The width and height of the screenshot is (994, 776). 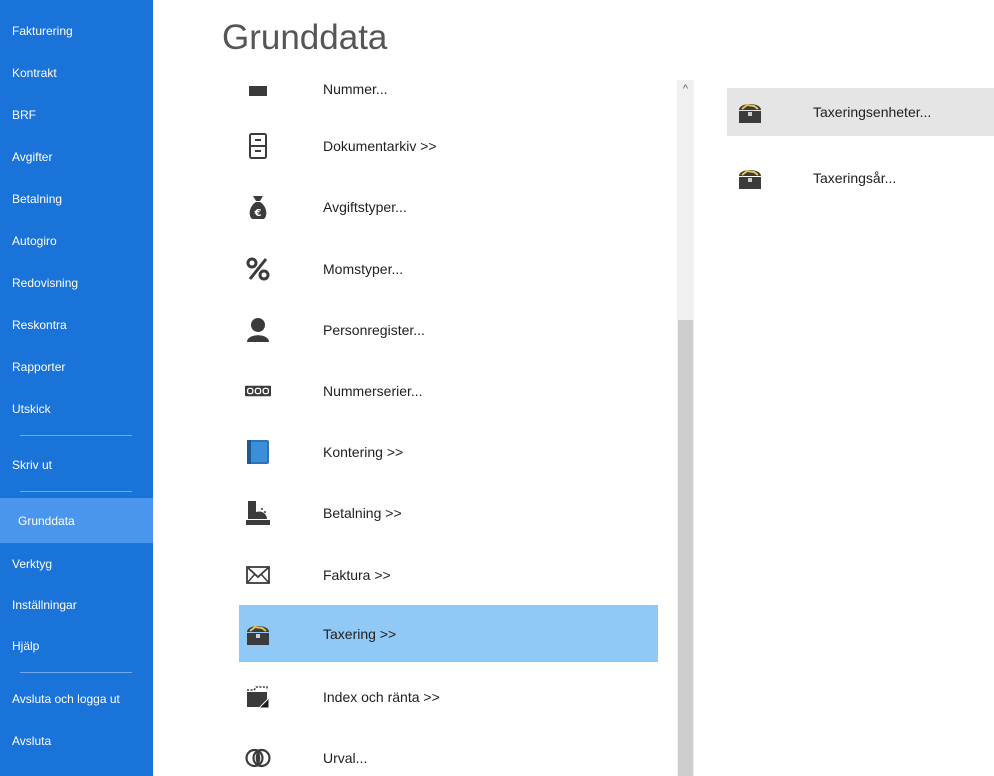 I want to click on sidebar-item-fakturering: Fakturering, so click(x=76, y=31).